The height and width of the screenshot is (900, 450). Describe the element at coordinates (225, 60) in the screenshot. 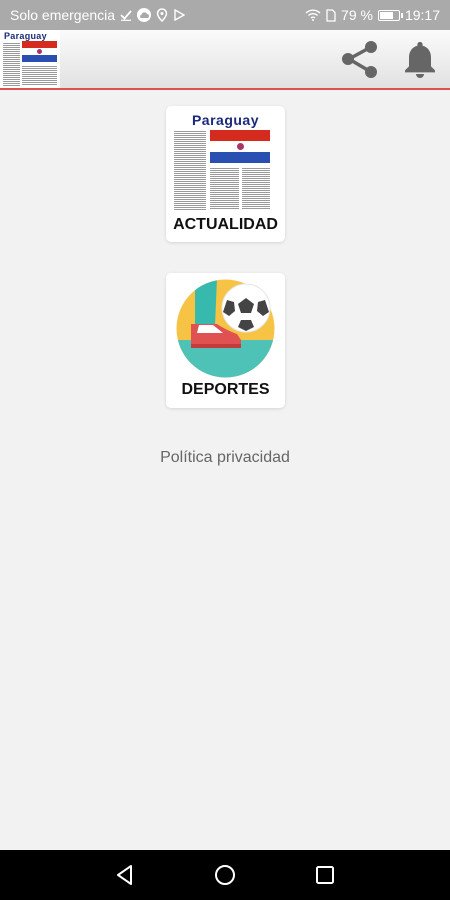

I see `app-bar: Paraguay` at that location.